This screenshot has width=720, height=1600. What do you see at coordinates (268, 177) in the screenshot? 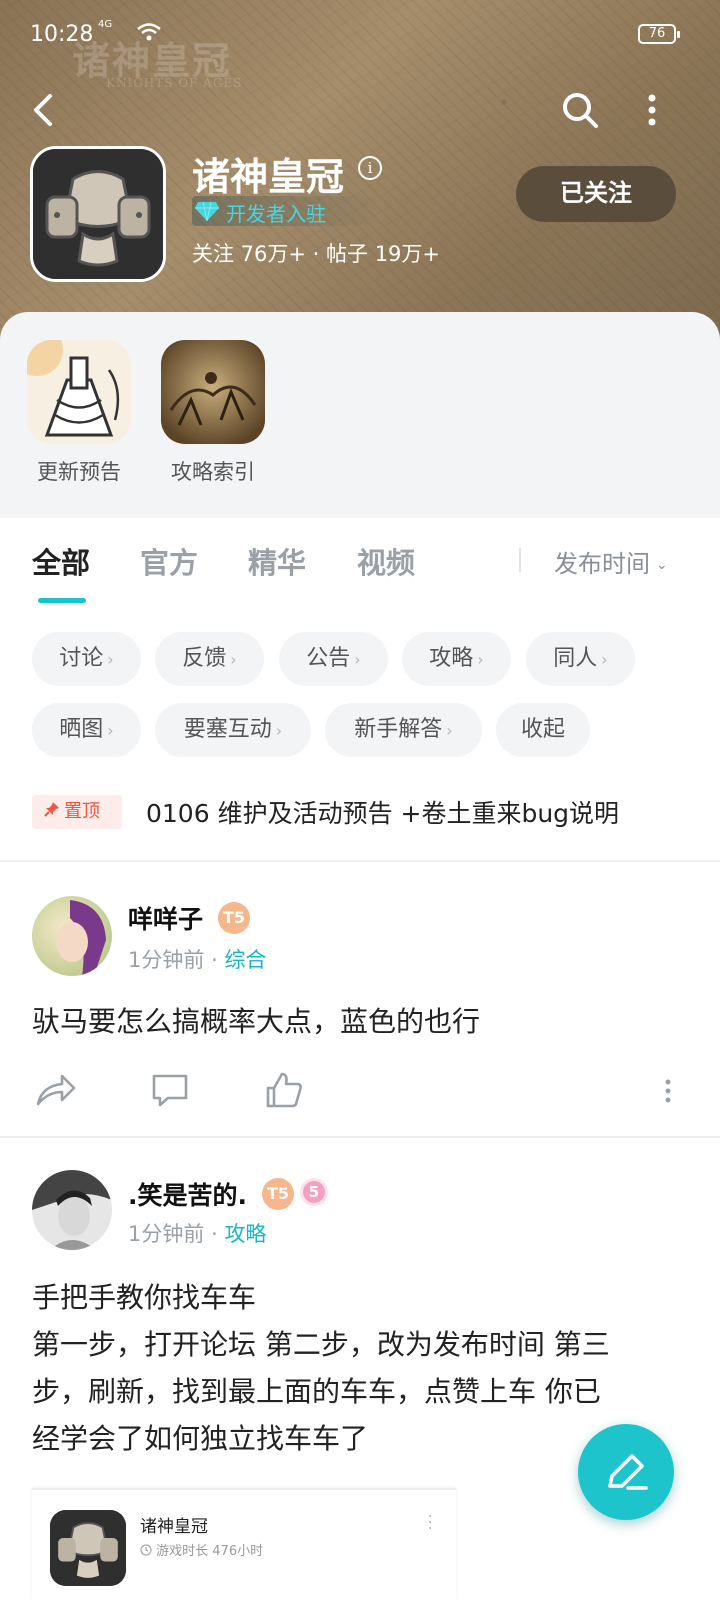
I see `game-title: 诸神皇冠` at bounding box center [268, 177].